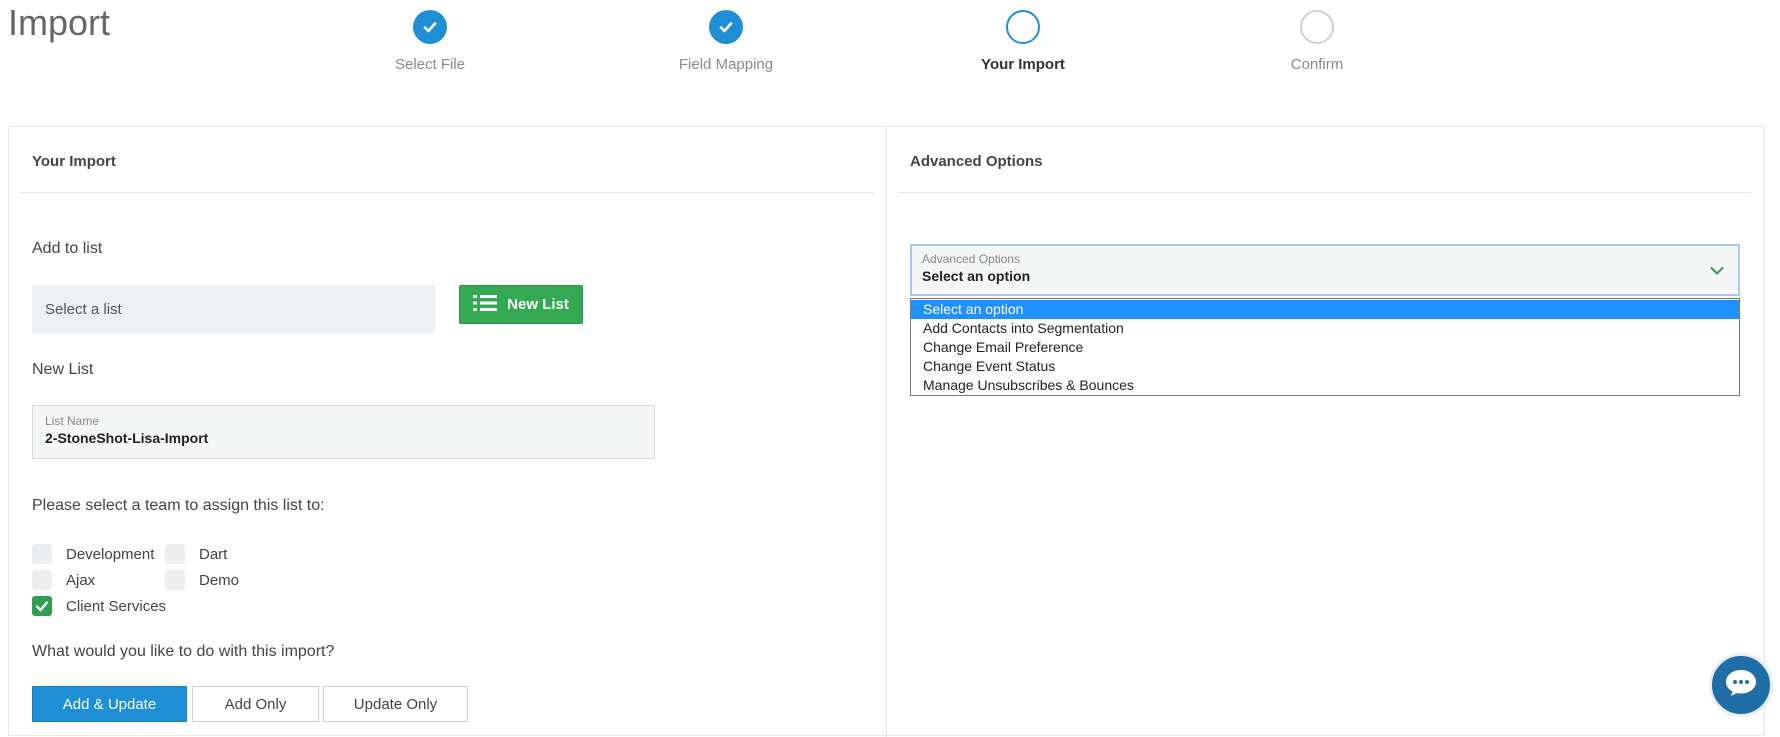  I want to click on team-checkbox-dart: Dart, so click(196, 554).